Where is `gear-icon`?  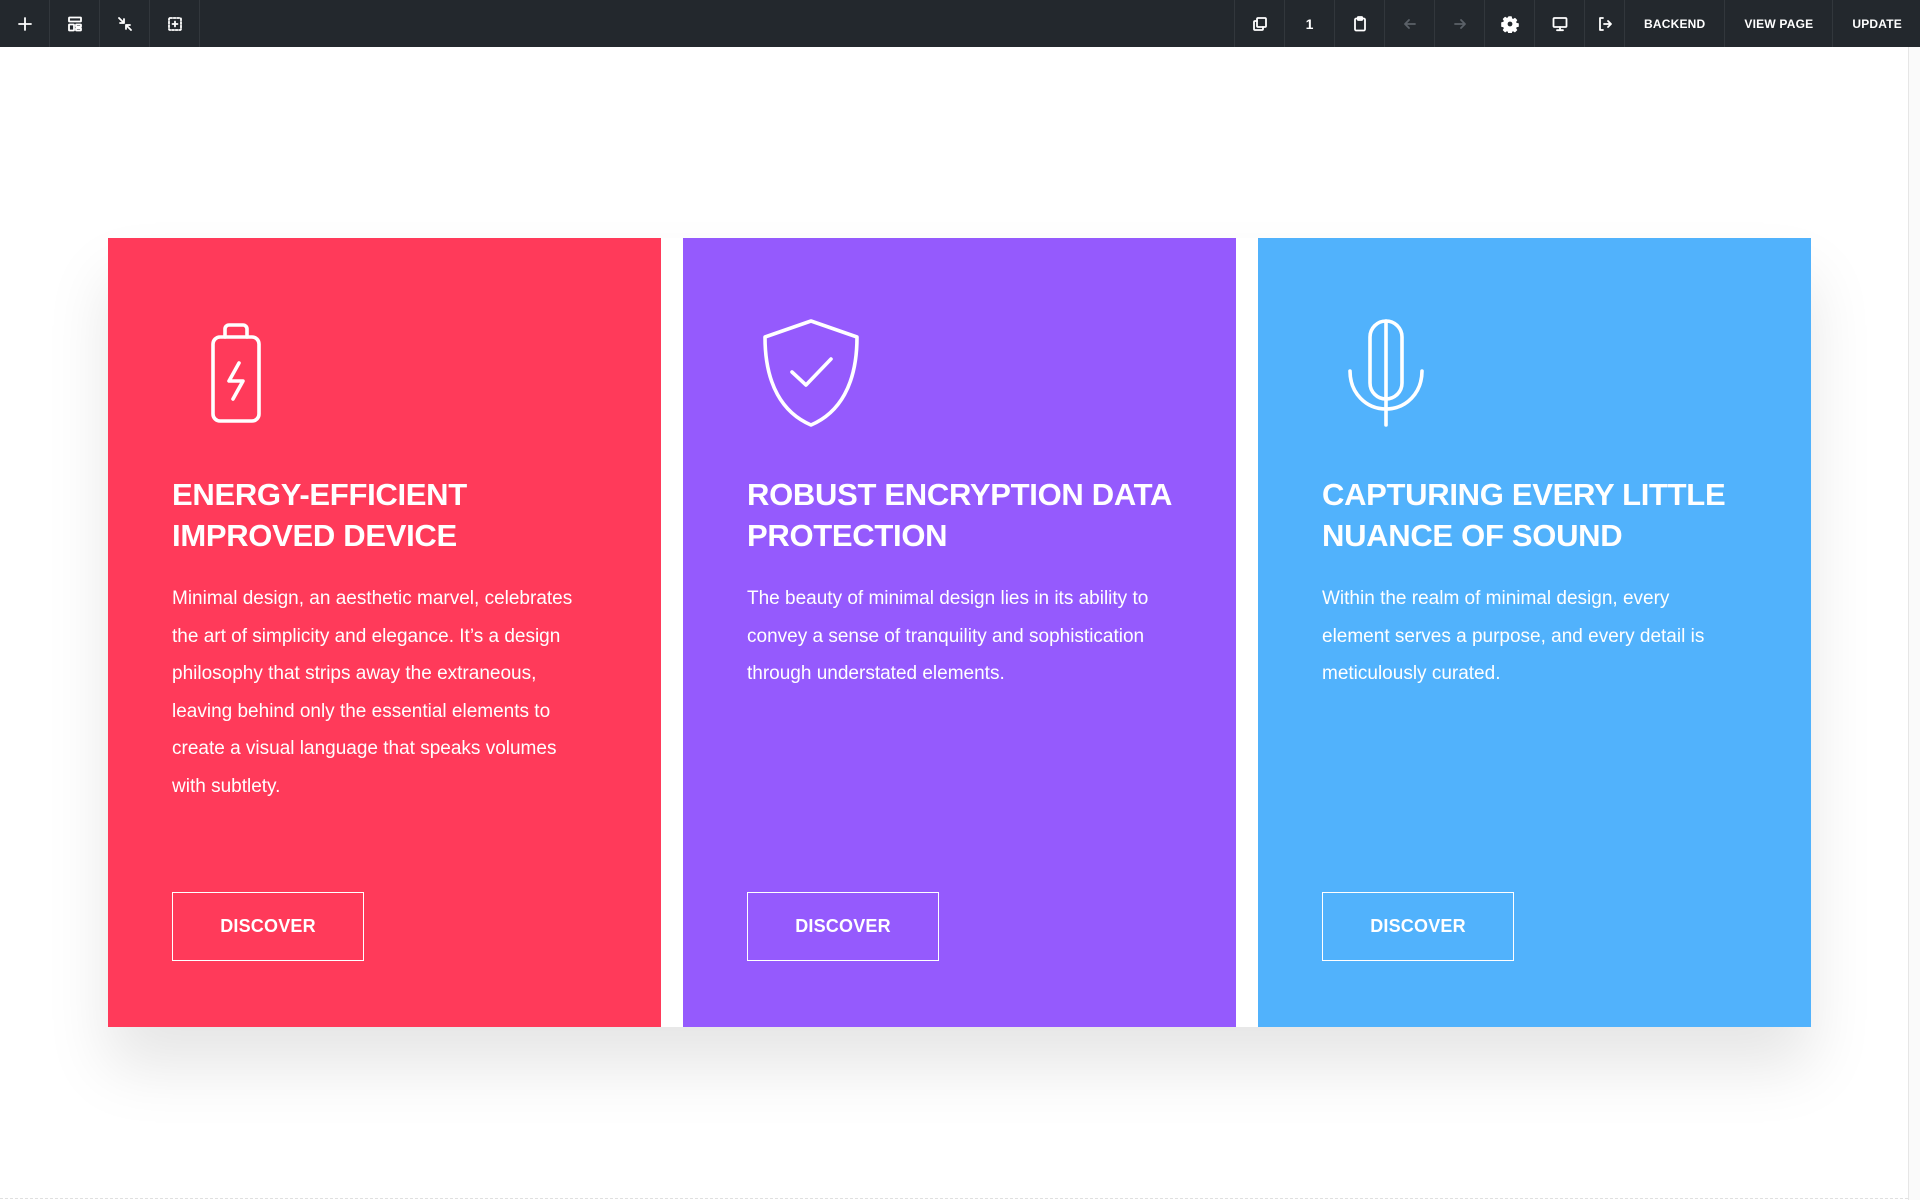 gear-icon is located at coordinates (1509, 24).